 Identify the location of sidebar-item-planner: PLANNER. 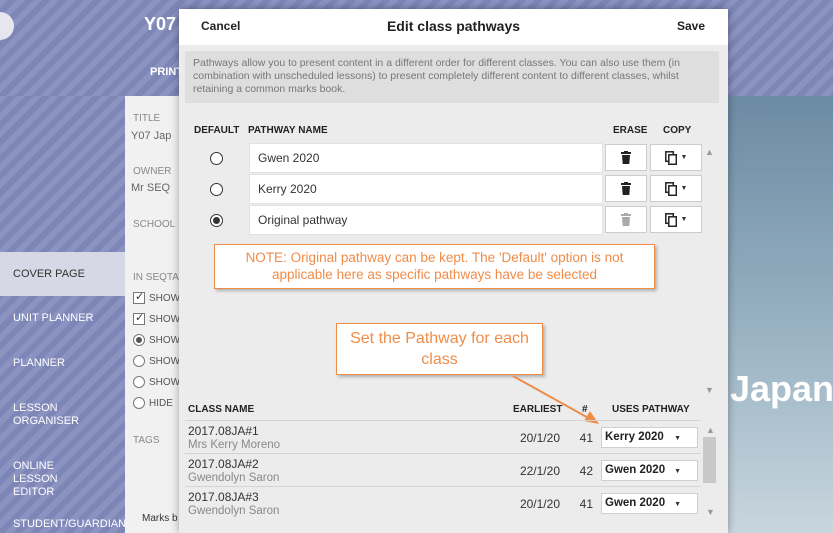
(62, 363).